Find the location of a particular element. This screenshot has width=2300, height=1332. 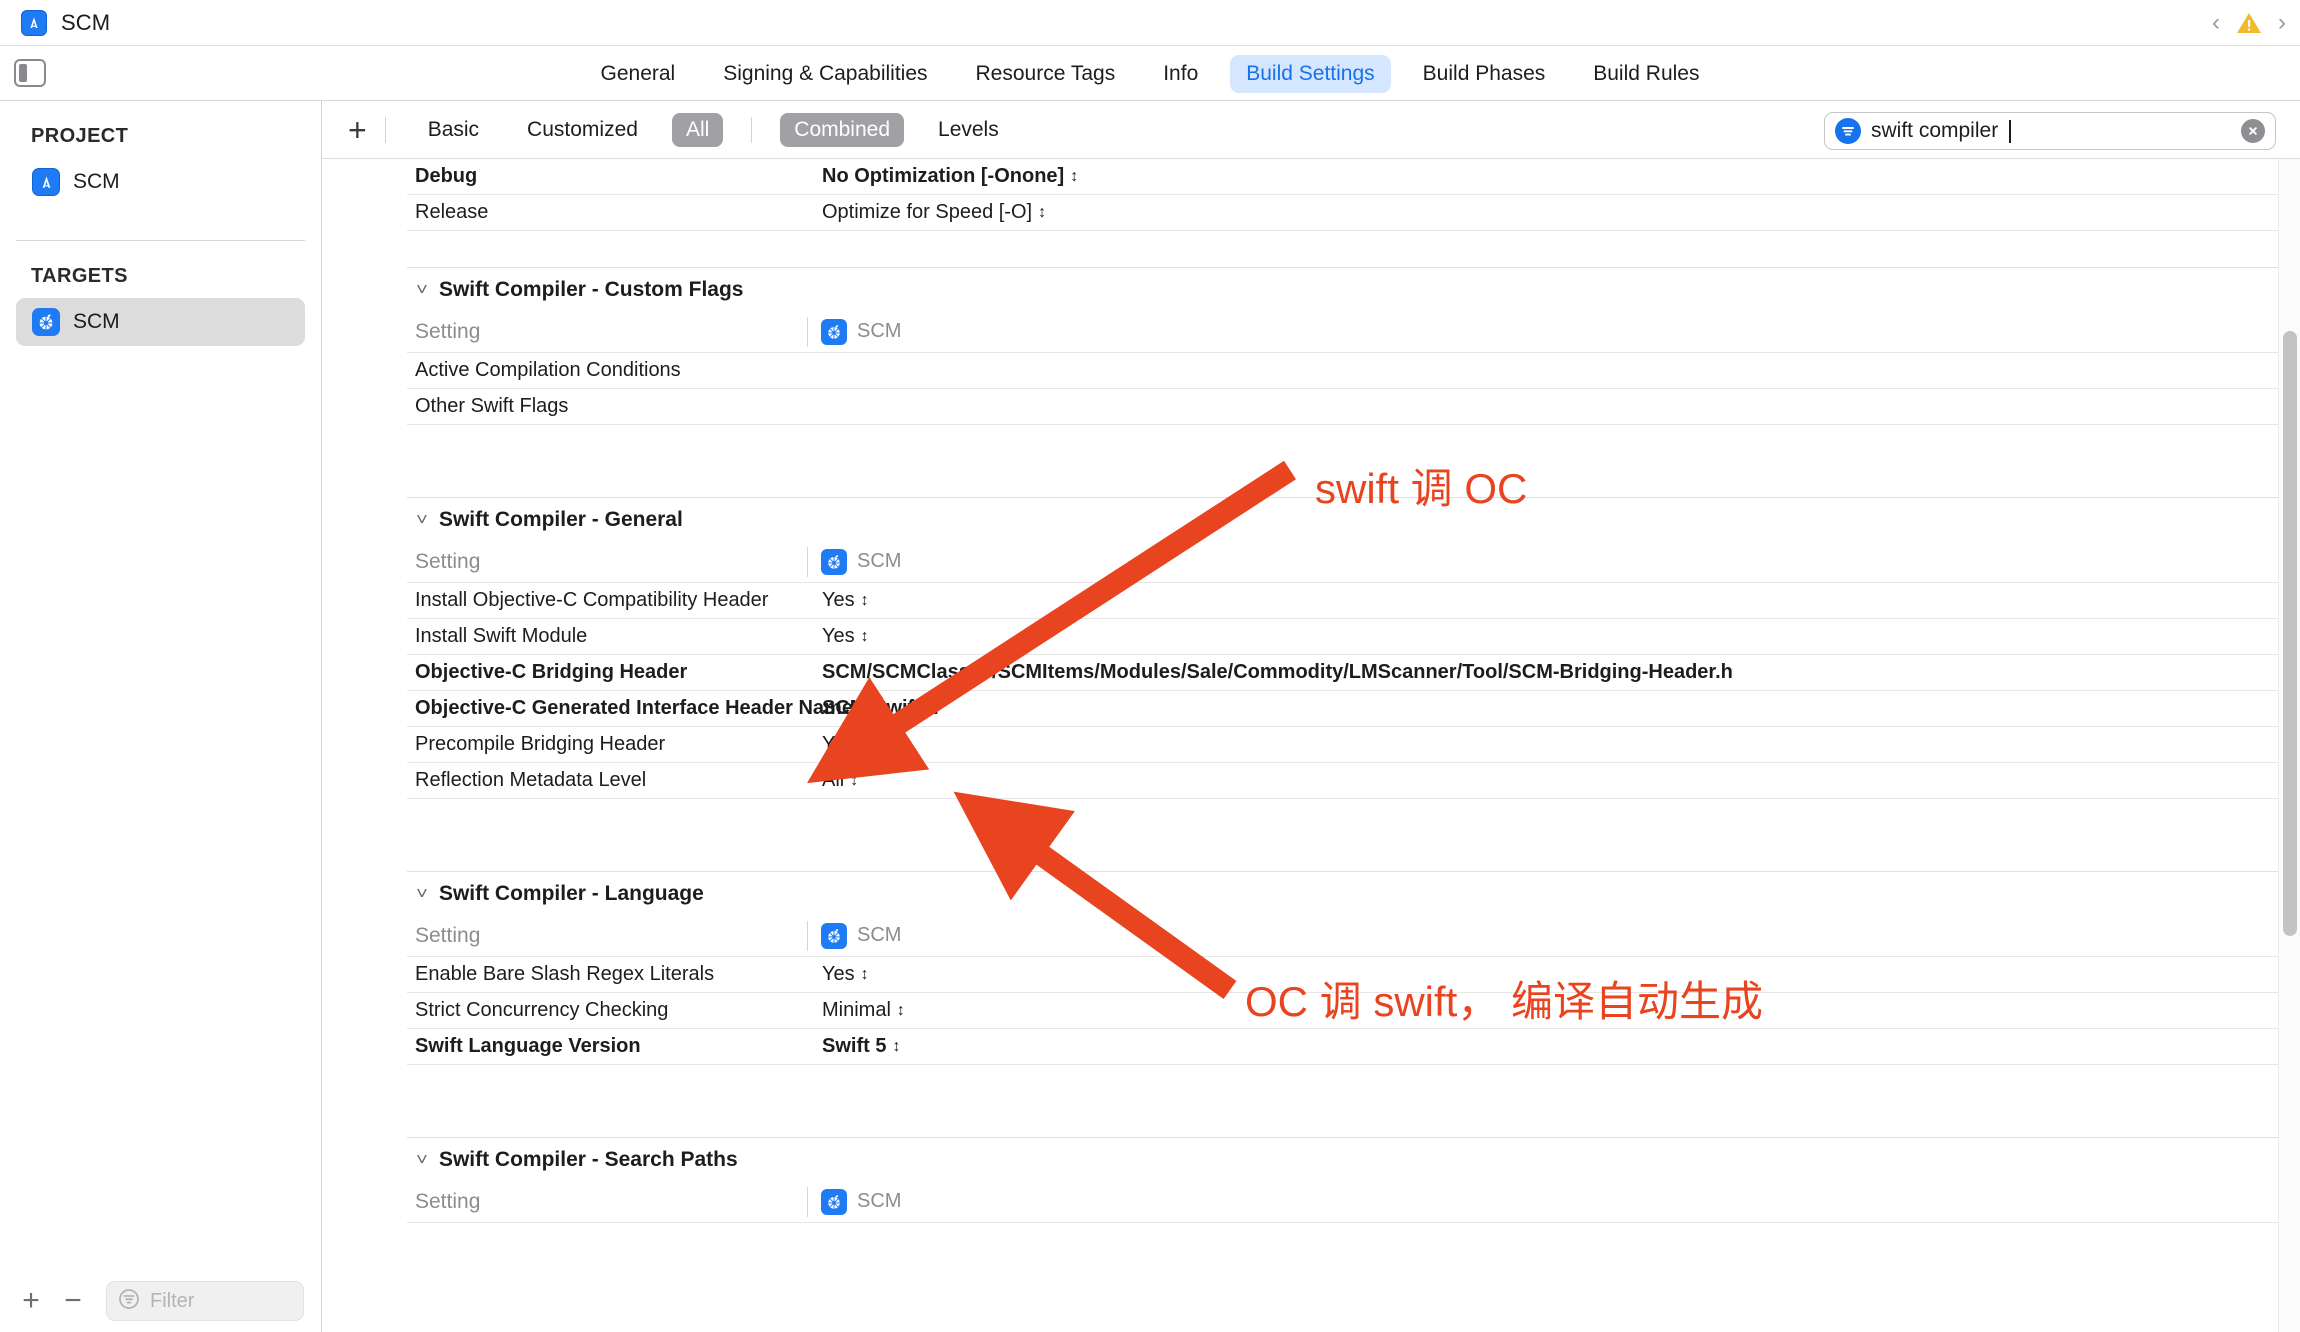

setting-value-text: No Optimization [-Onone] is located at coordinates (943, 176).